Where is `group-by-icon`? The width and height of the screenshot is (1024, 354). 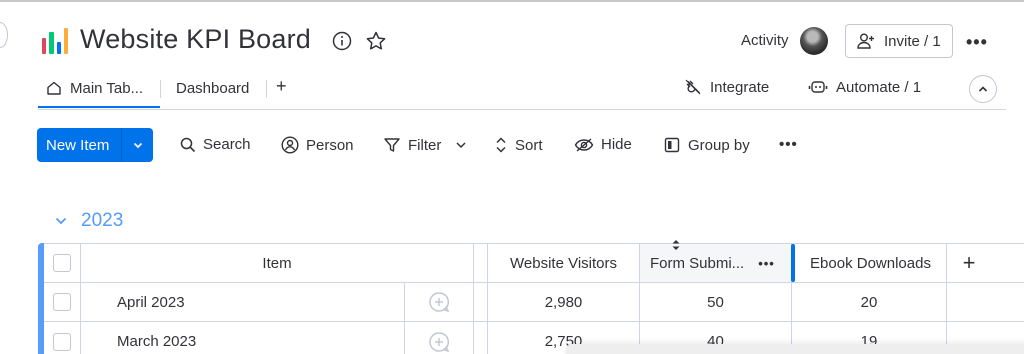 group-by-icon is located at coordinates (672, 145).